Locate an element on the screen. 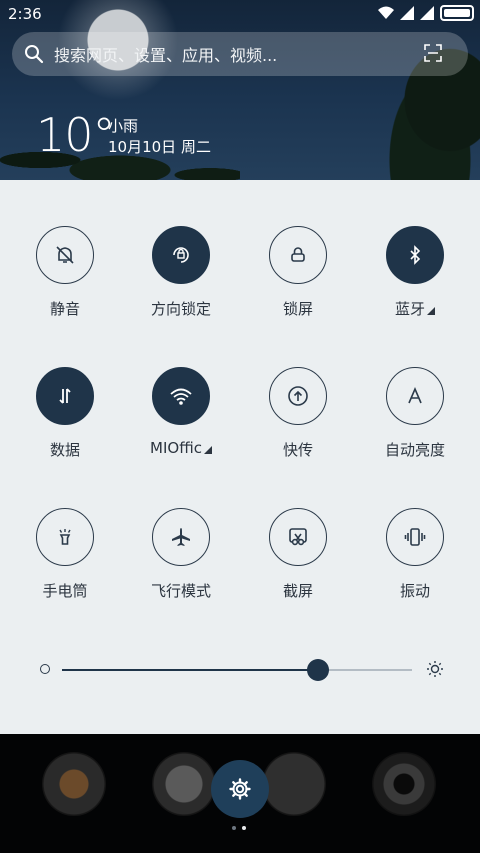 The width and height of the screenshot is (480, 853). weather-temperature: 10° is located at coordinates (76, 135).